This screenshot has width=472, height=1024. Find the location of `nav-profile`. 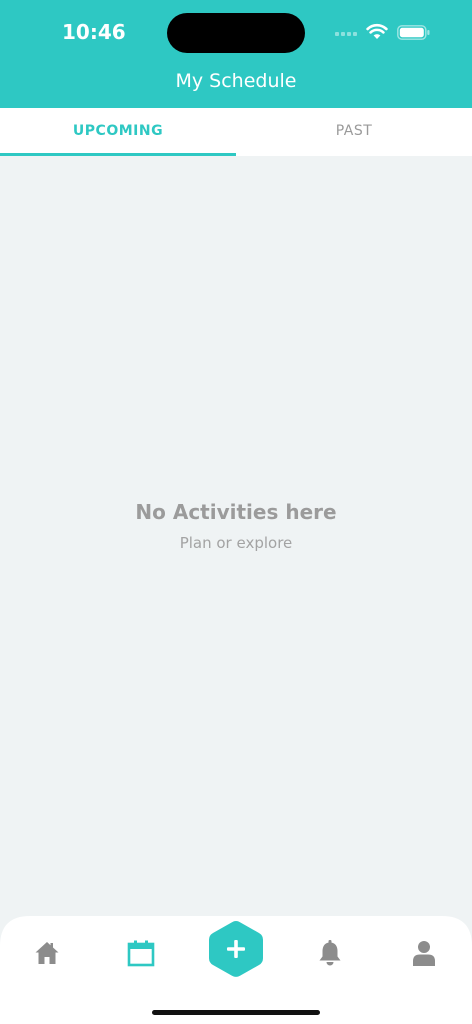

nav-profile is located at coordinates (424, 953).